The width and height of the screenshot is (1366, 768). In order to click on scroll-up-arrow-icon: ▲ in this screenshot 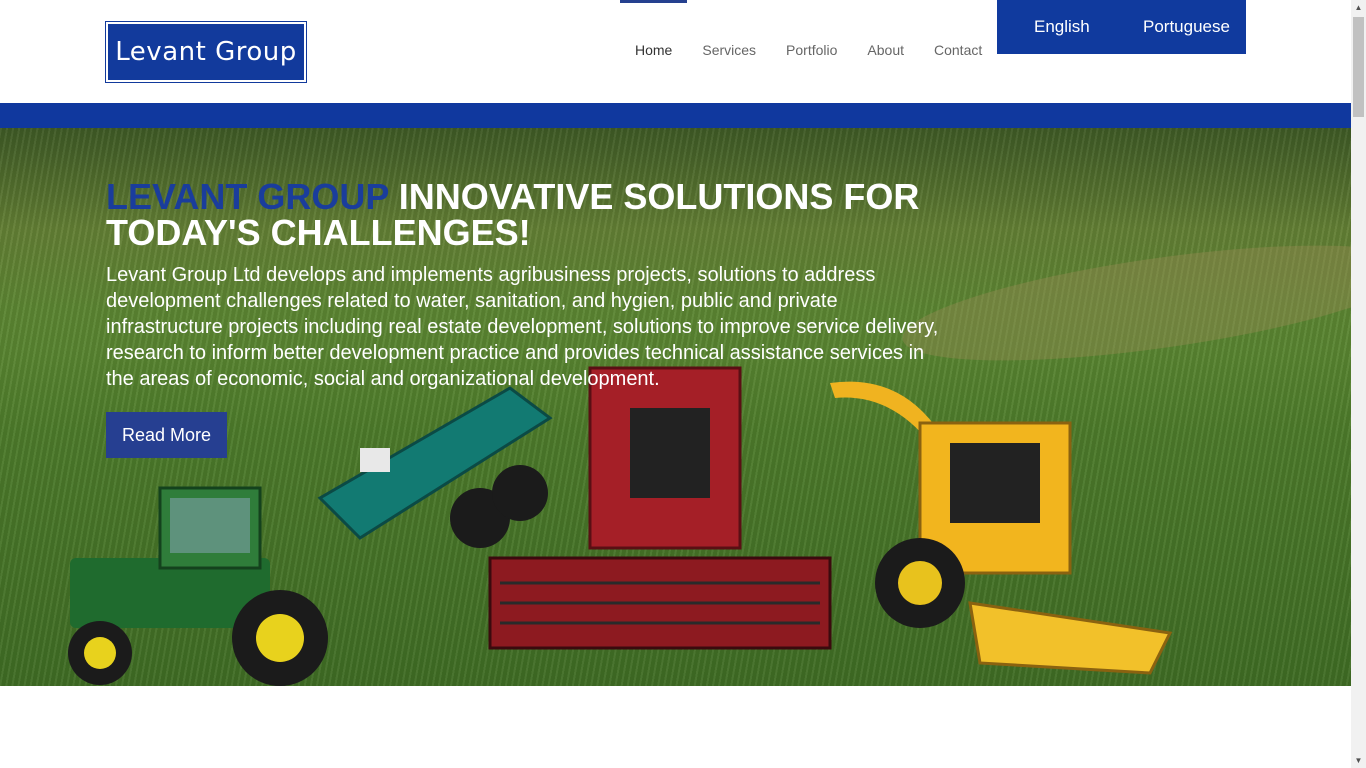, I will do `click(1358, 7)`.